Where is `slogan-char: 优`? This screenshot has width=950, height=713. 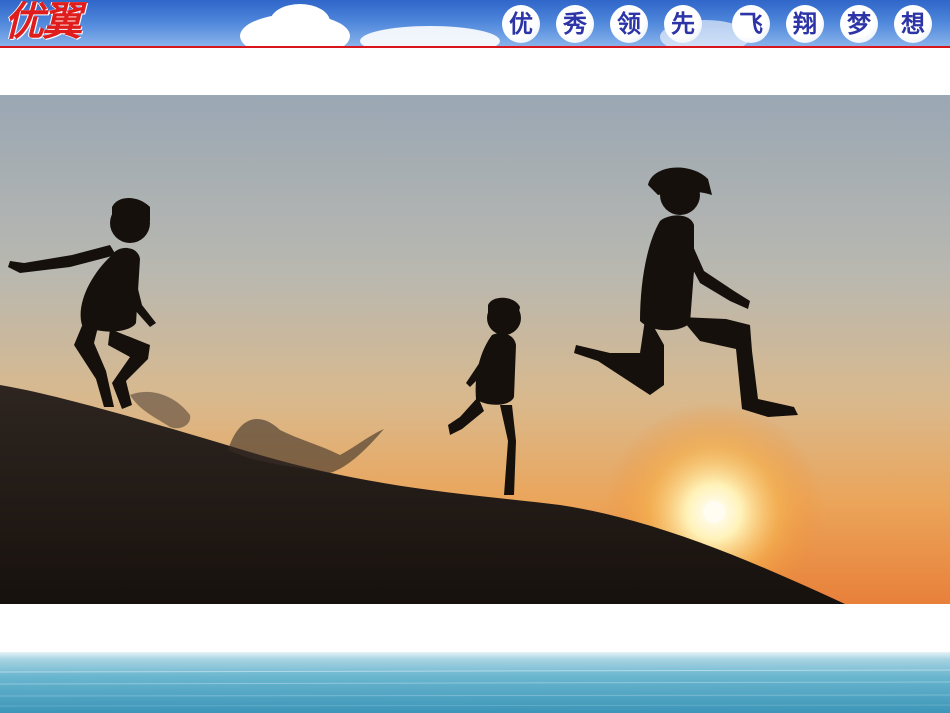
slogan-char: 优 is located at coordinates (521, 24).